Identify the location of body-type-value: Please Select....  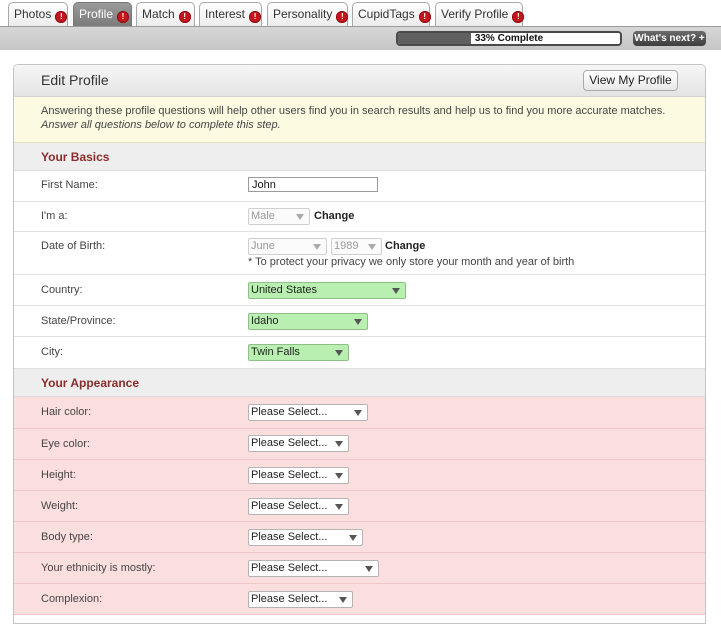
(289, 537).